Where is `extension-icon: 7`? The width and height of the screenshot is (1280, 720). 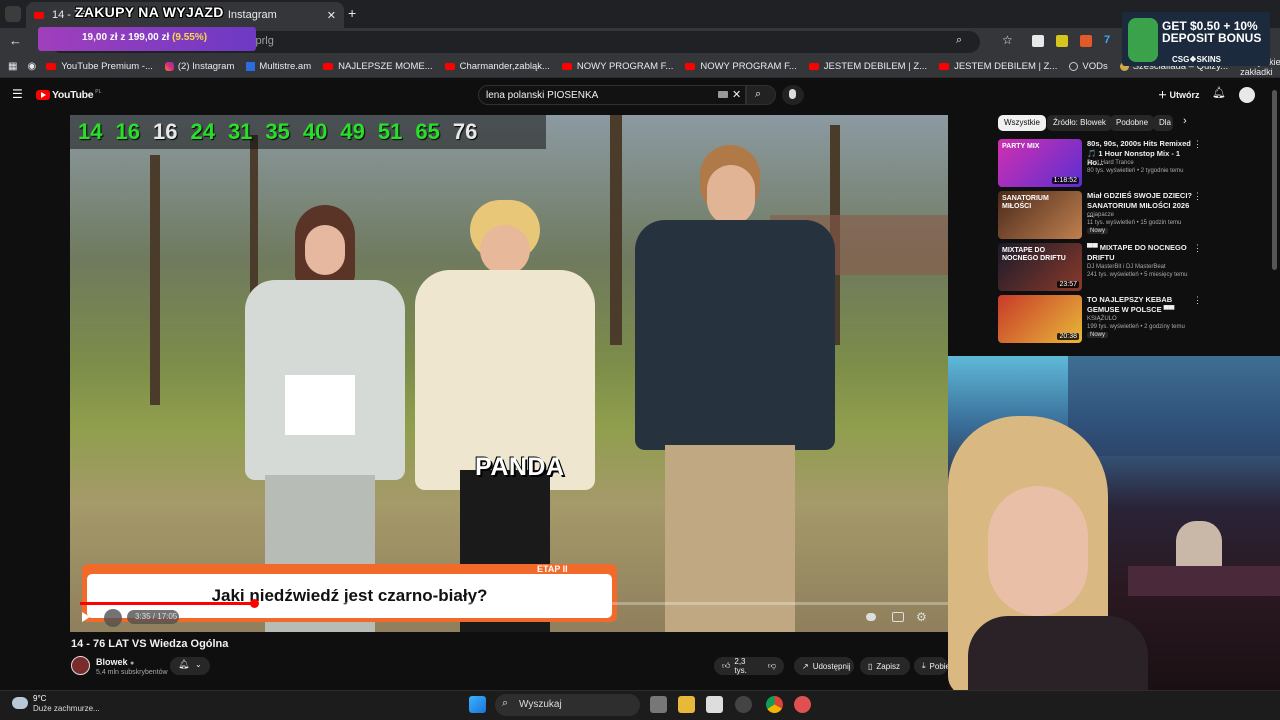
extension-icon: 7 is located at coordinates (1107, 40).